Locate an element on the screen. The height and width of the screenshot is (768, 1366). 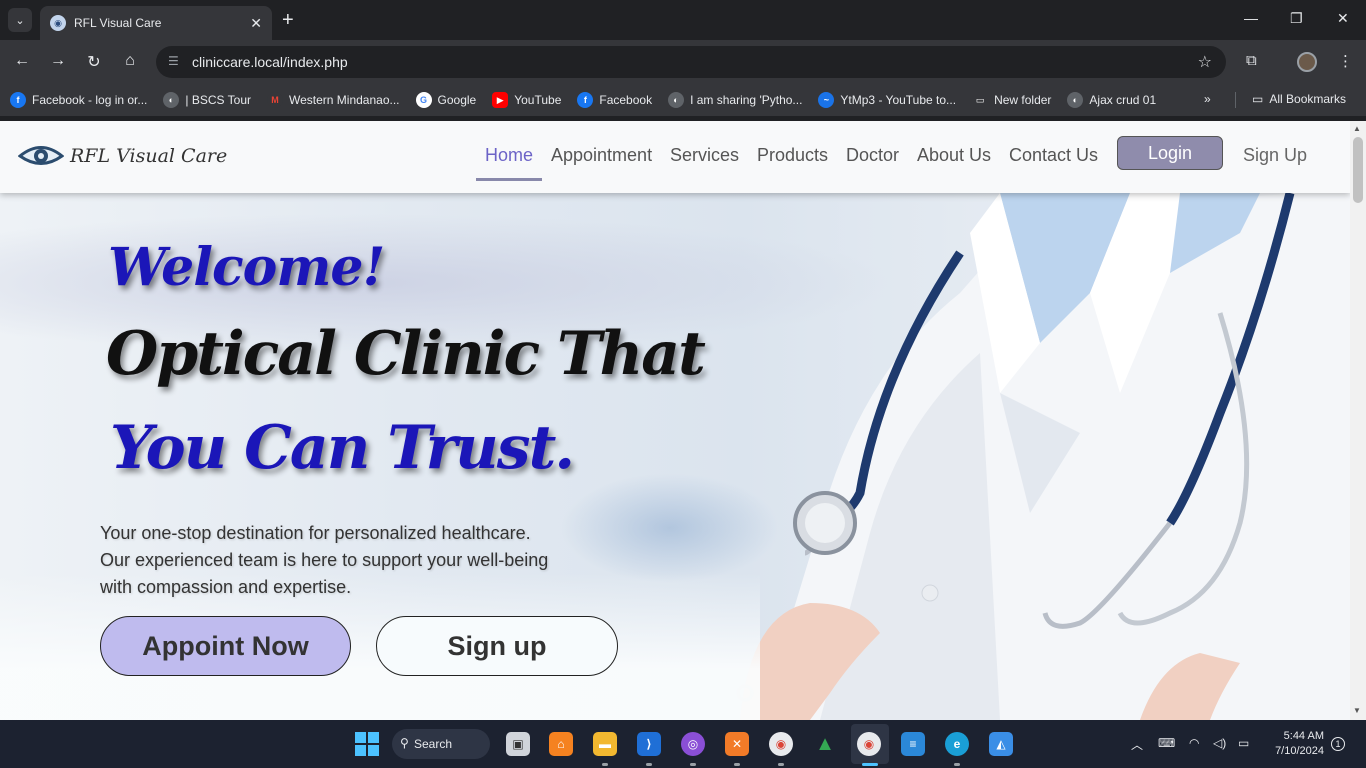
active-nav-indicator is located at coordinates (509, 179).